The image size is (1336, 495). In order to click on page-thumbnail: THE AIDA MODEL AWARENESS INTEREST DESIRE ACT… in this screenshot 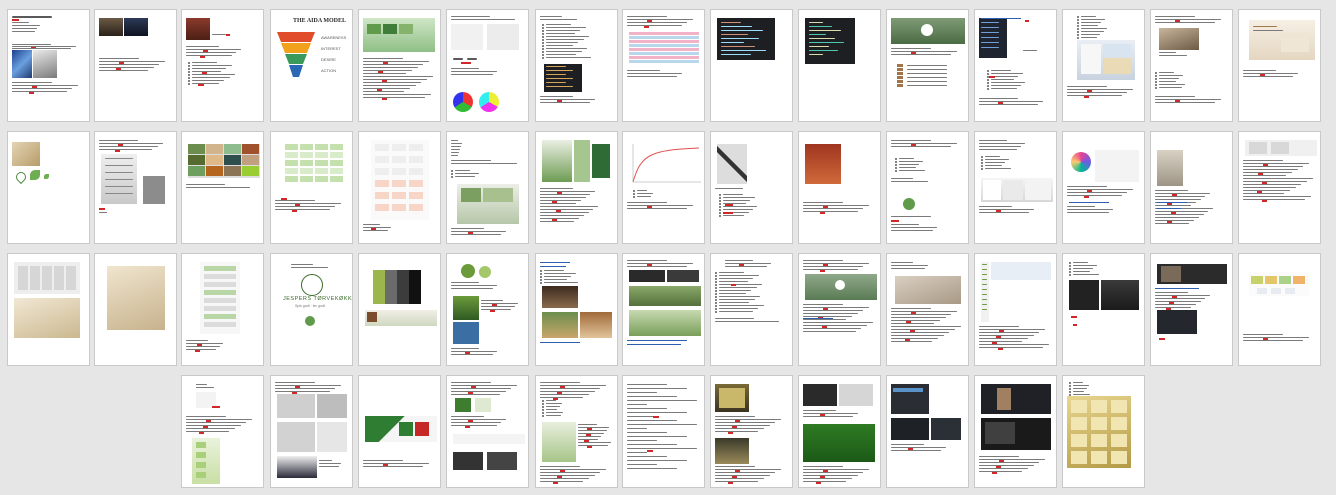, I will do `click(311, 65)`.